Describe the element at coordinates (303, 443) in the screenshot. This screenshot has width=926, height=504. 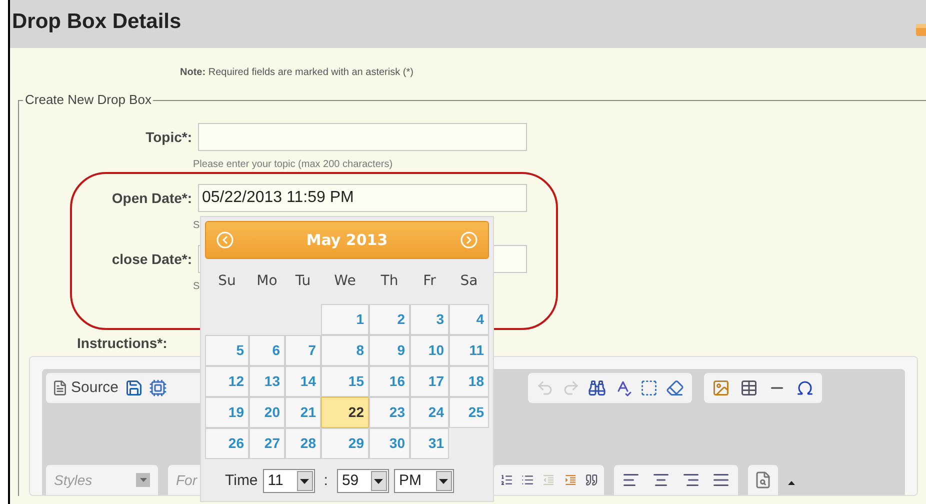
I see `calendar-day: 28` at that location.